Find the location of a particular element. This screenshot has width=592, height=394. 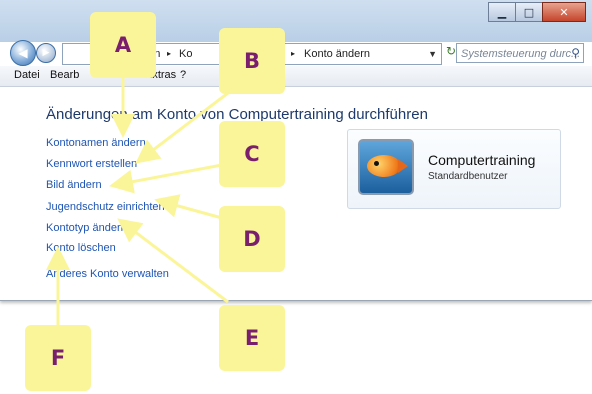

menu-hilfe: ? is located at coordinates (183, 75).